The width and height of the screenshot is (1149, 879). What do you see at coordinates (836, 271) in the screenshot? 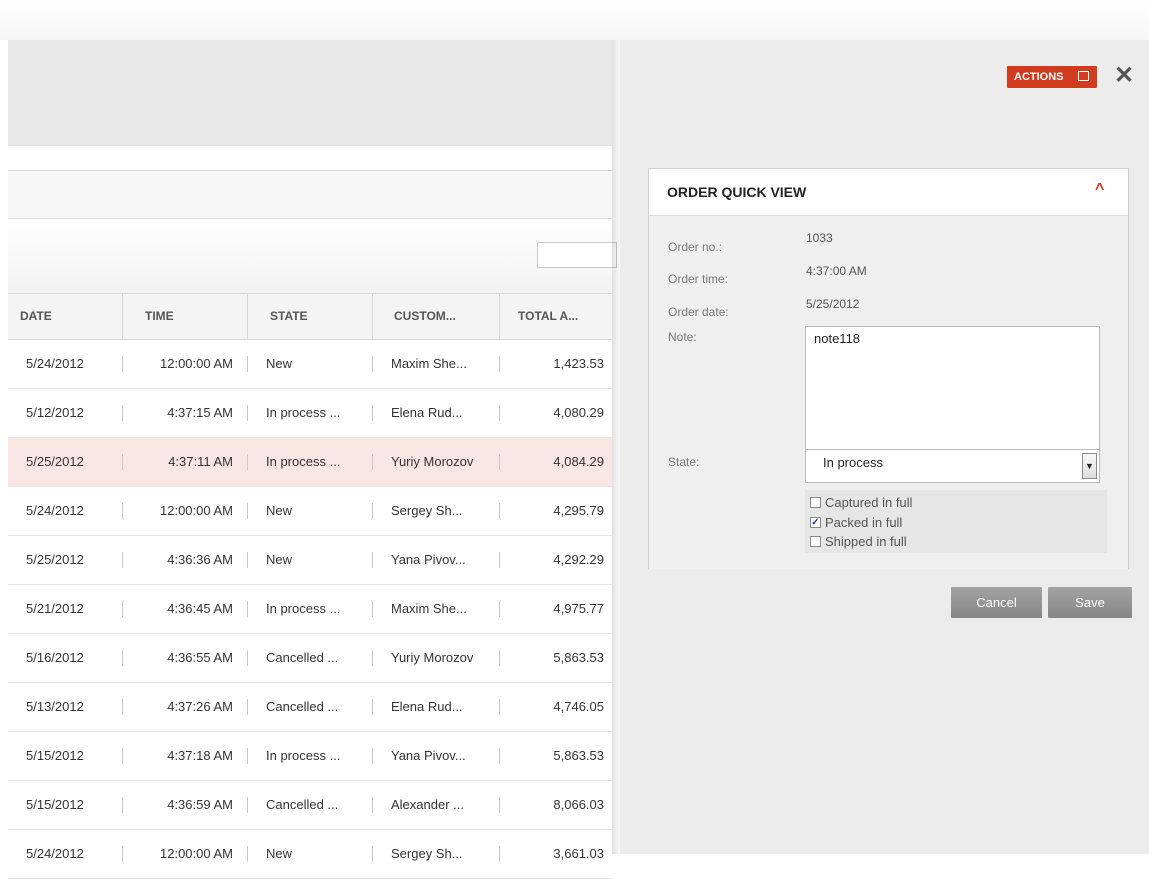
I see `order-time-value: 4:37:00 AM` at bounding box center [836, 271].